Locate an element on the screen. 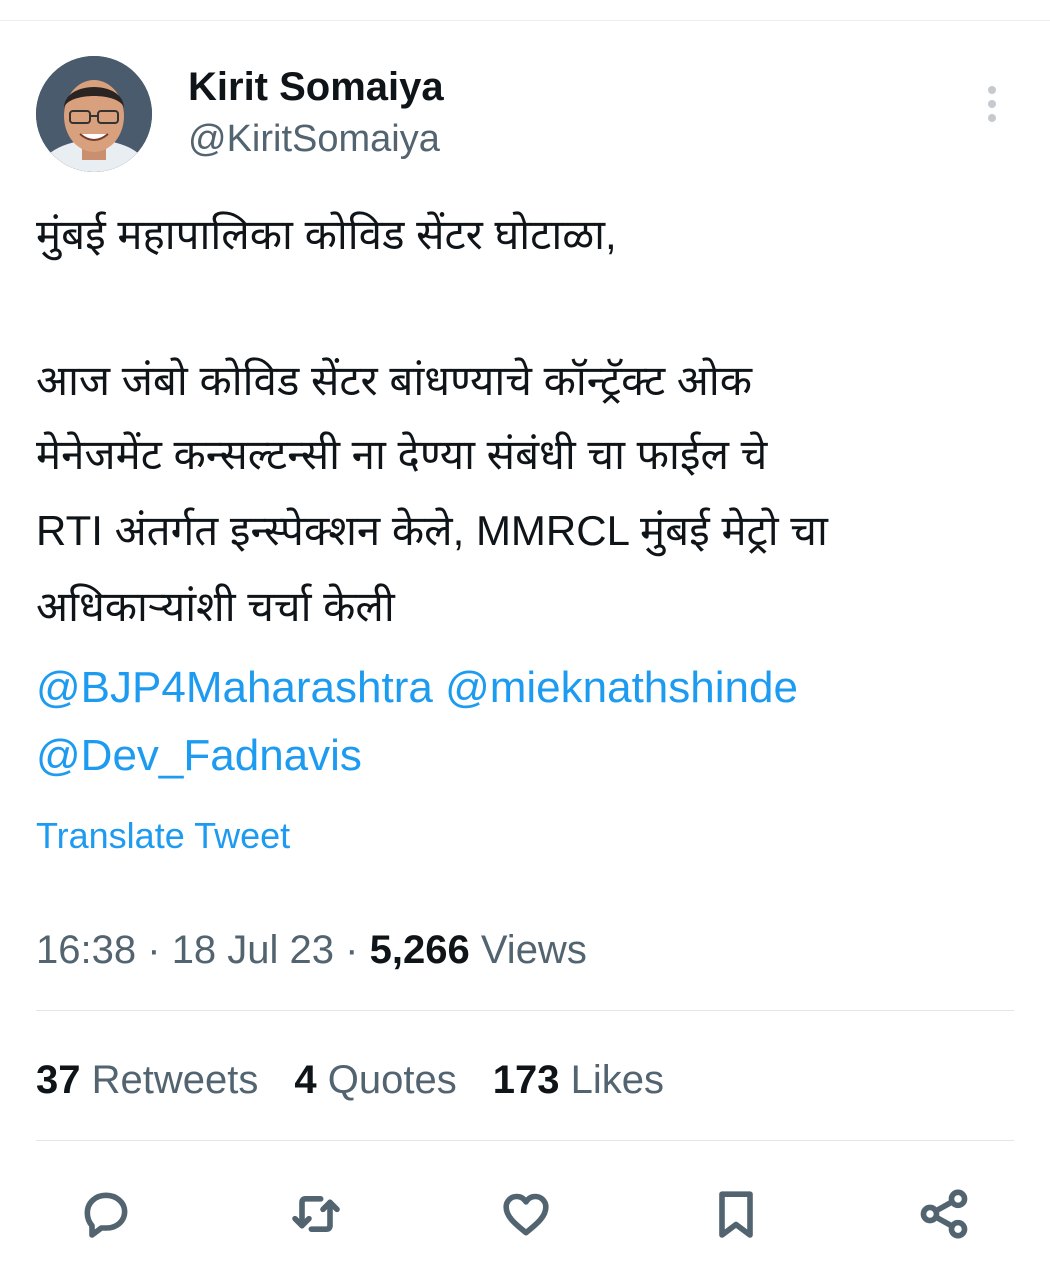  retweet-icon is located at coordinates (316, 1214).